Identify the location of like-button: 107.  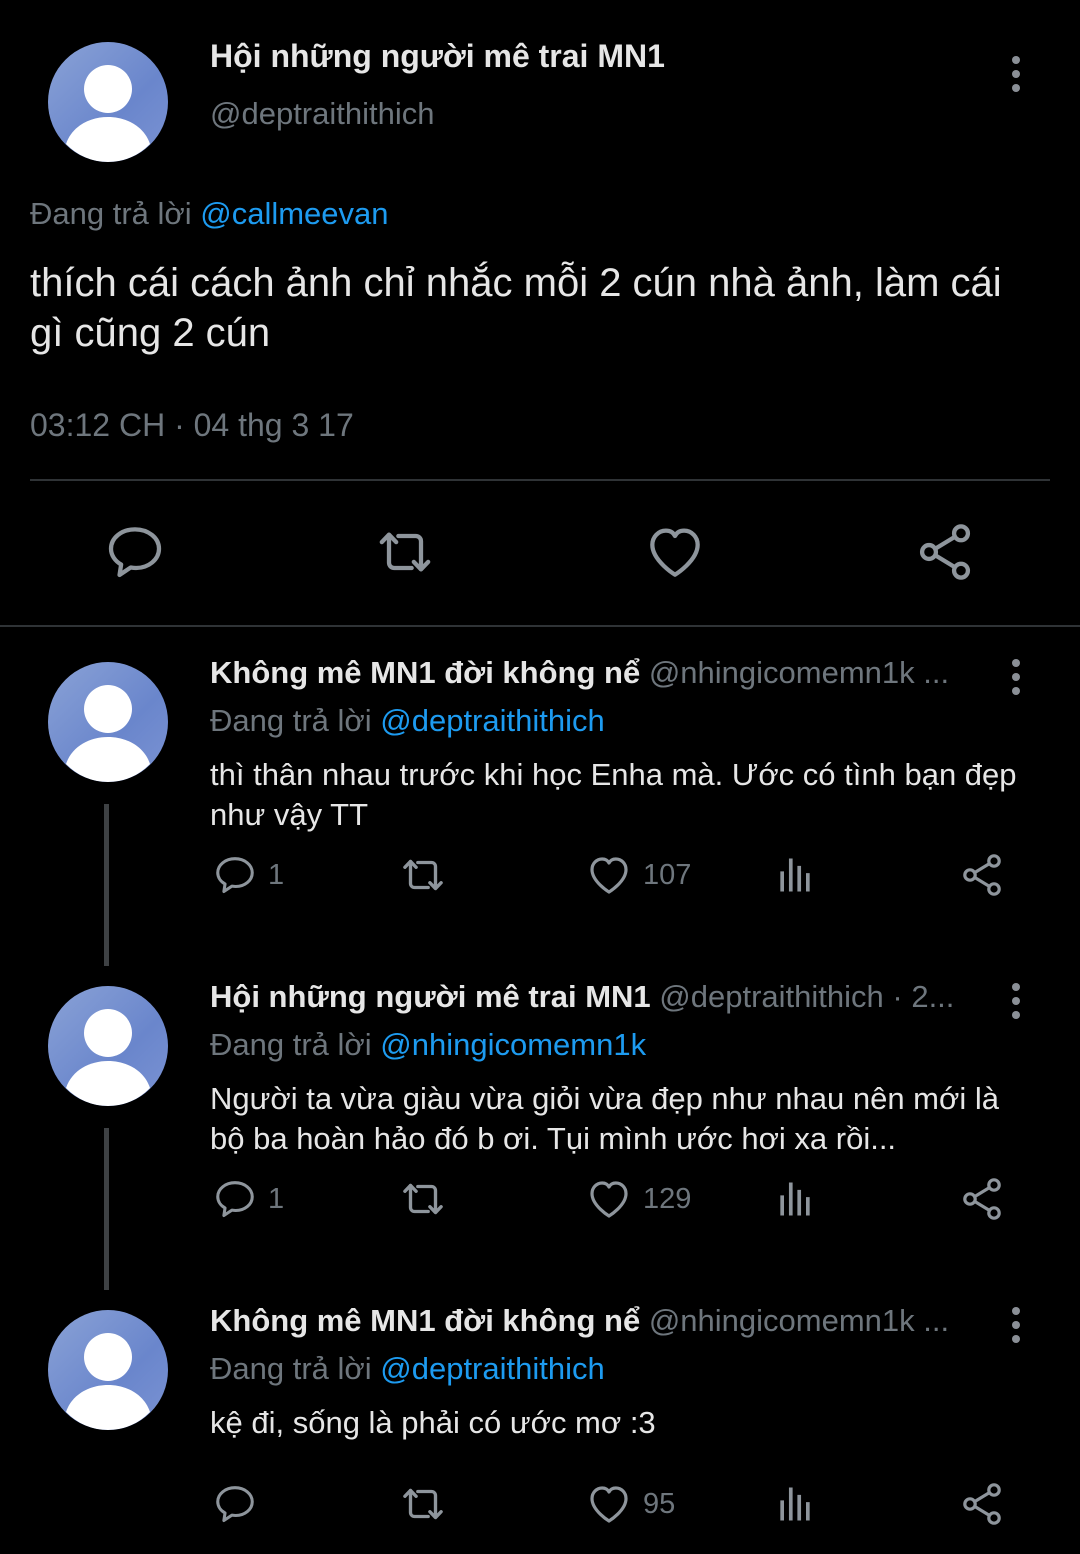
(638, 875).